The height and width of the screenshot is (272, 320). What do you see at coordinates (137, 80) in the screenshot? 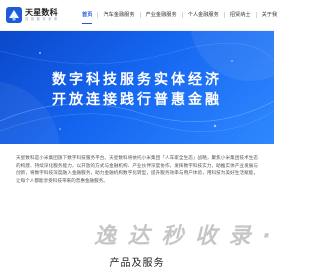
I see `hero-headline: 数字科技服务实体经济` at bounding box center [137, 80].